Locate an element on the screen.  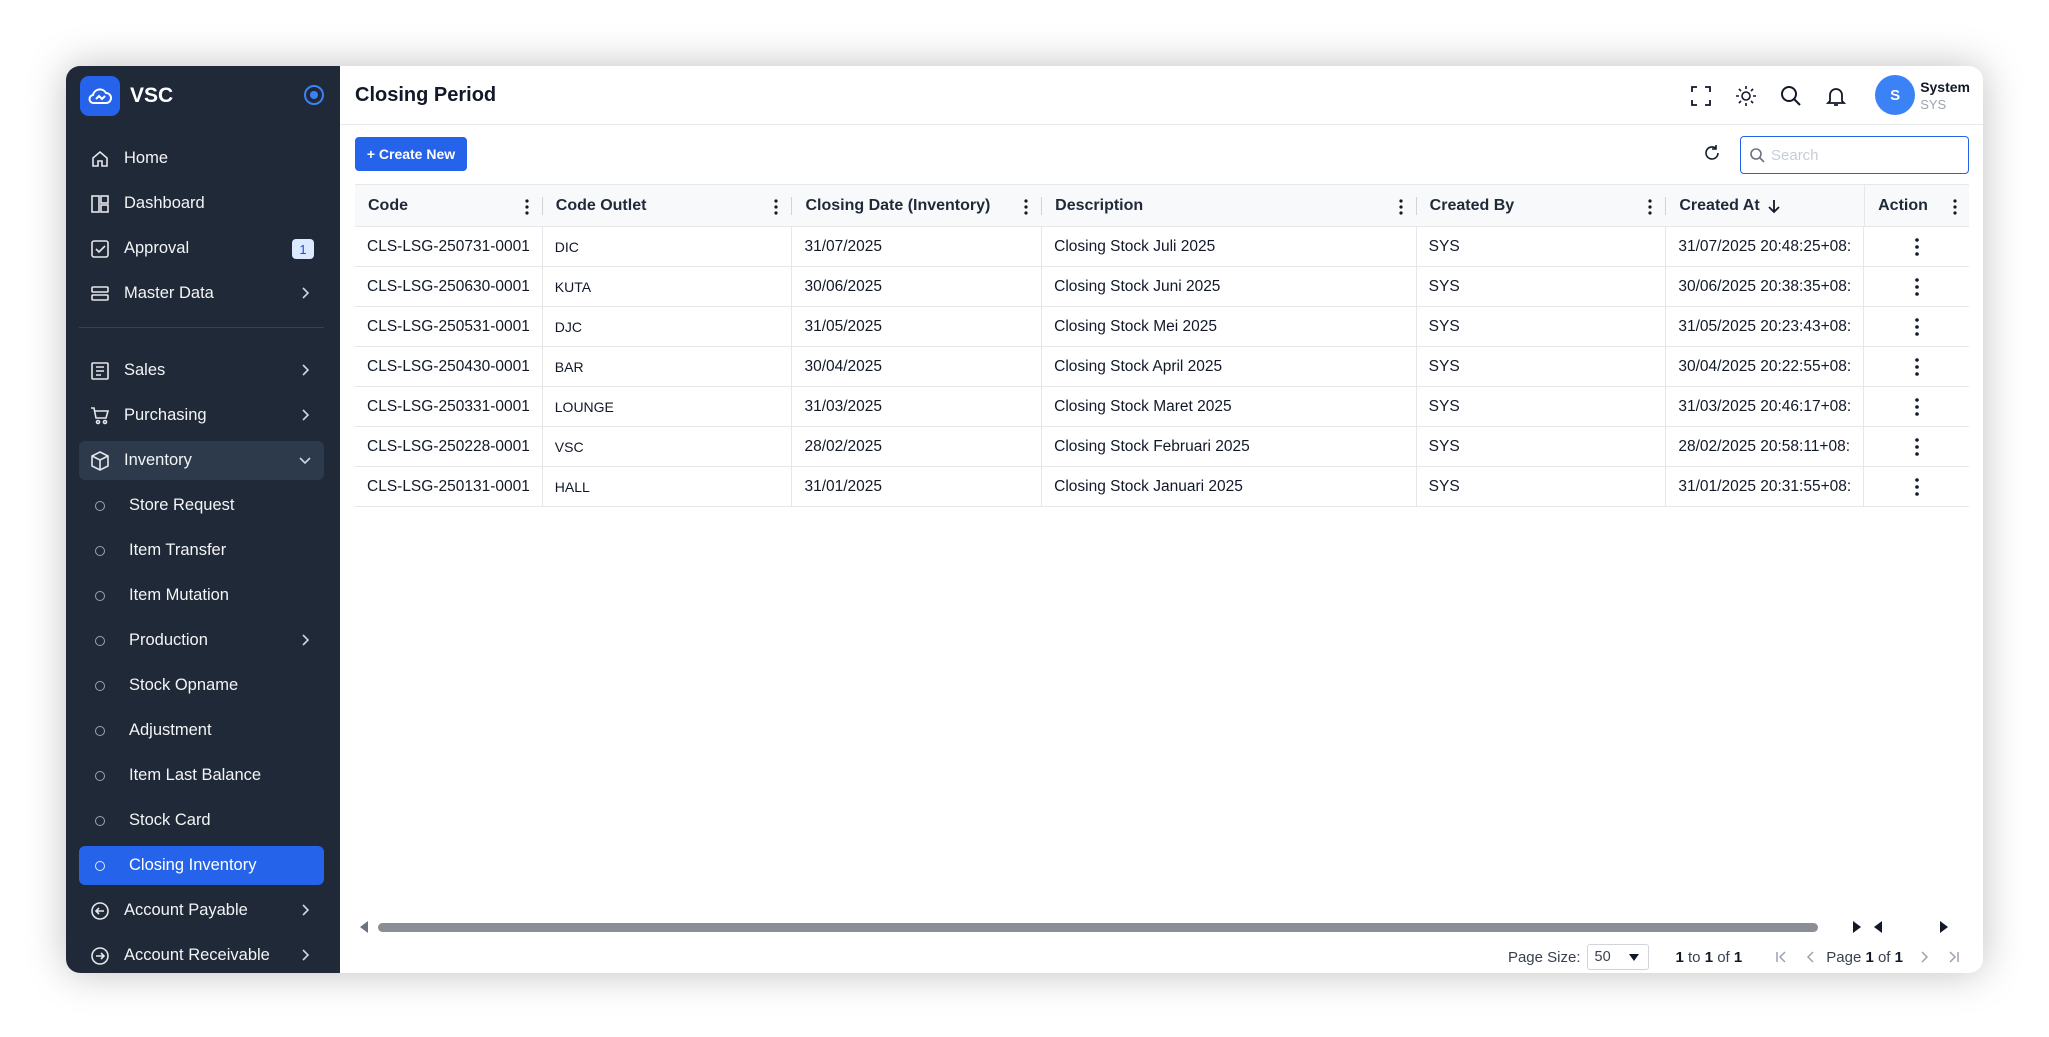
cell-closing-date: 31/05/2025 is located at coordinates (917, 326).